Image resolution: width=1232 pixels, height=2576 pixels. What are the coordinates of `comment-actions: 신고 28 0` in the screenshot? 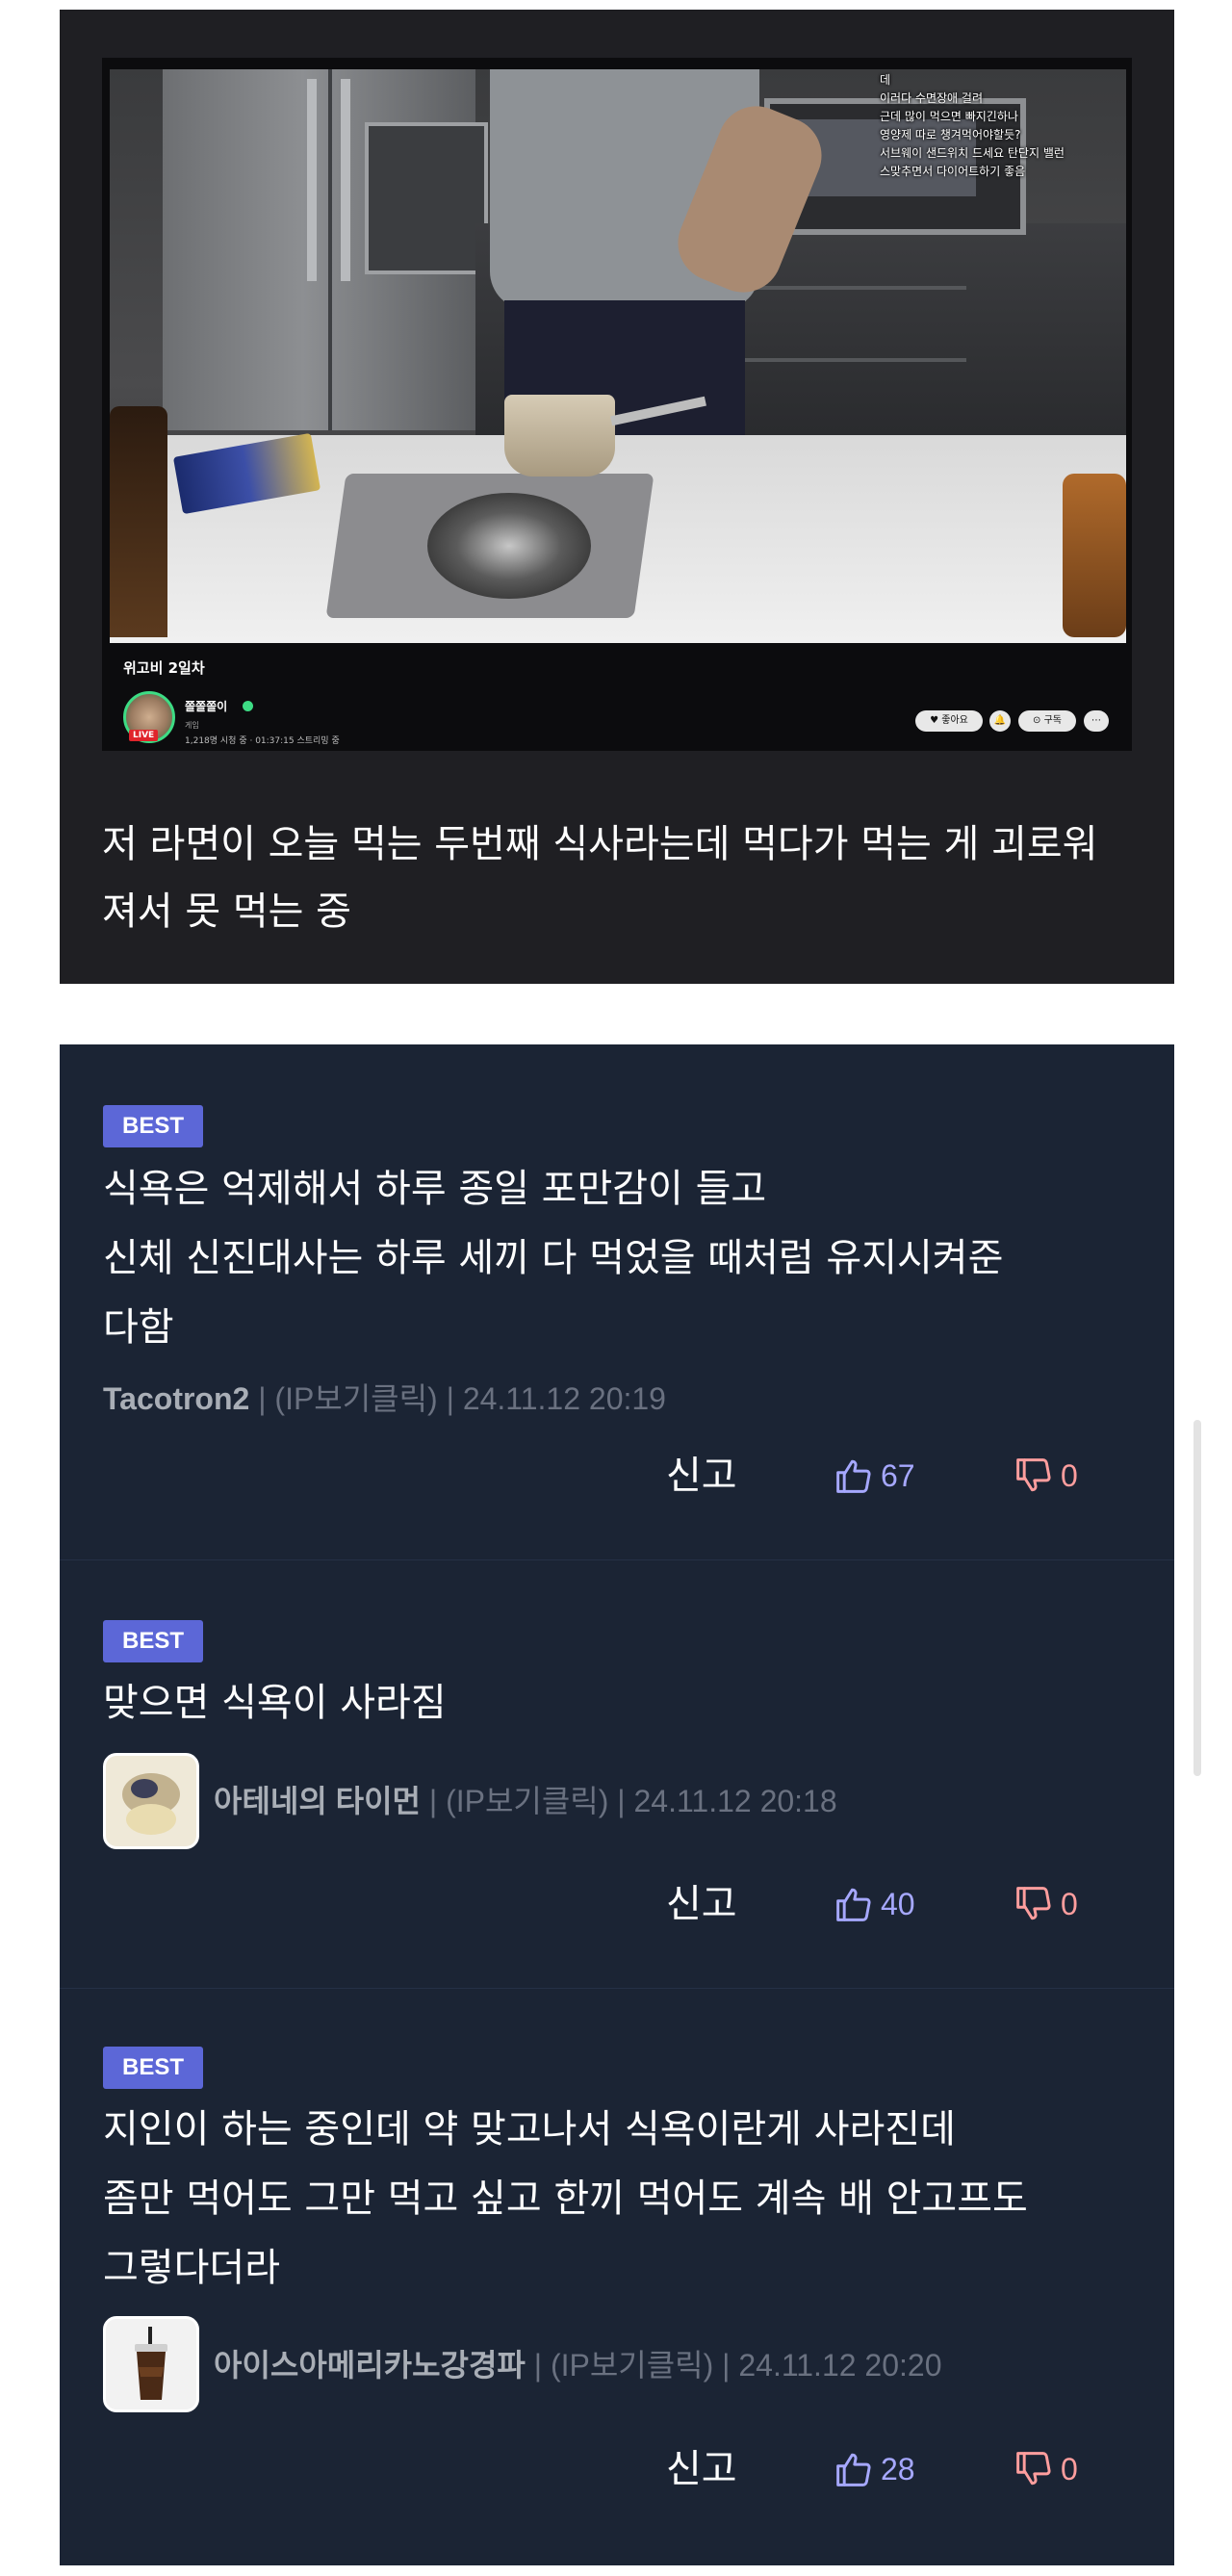 It's located at (617, 2469).